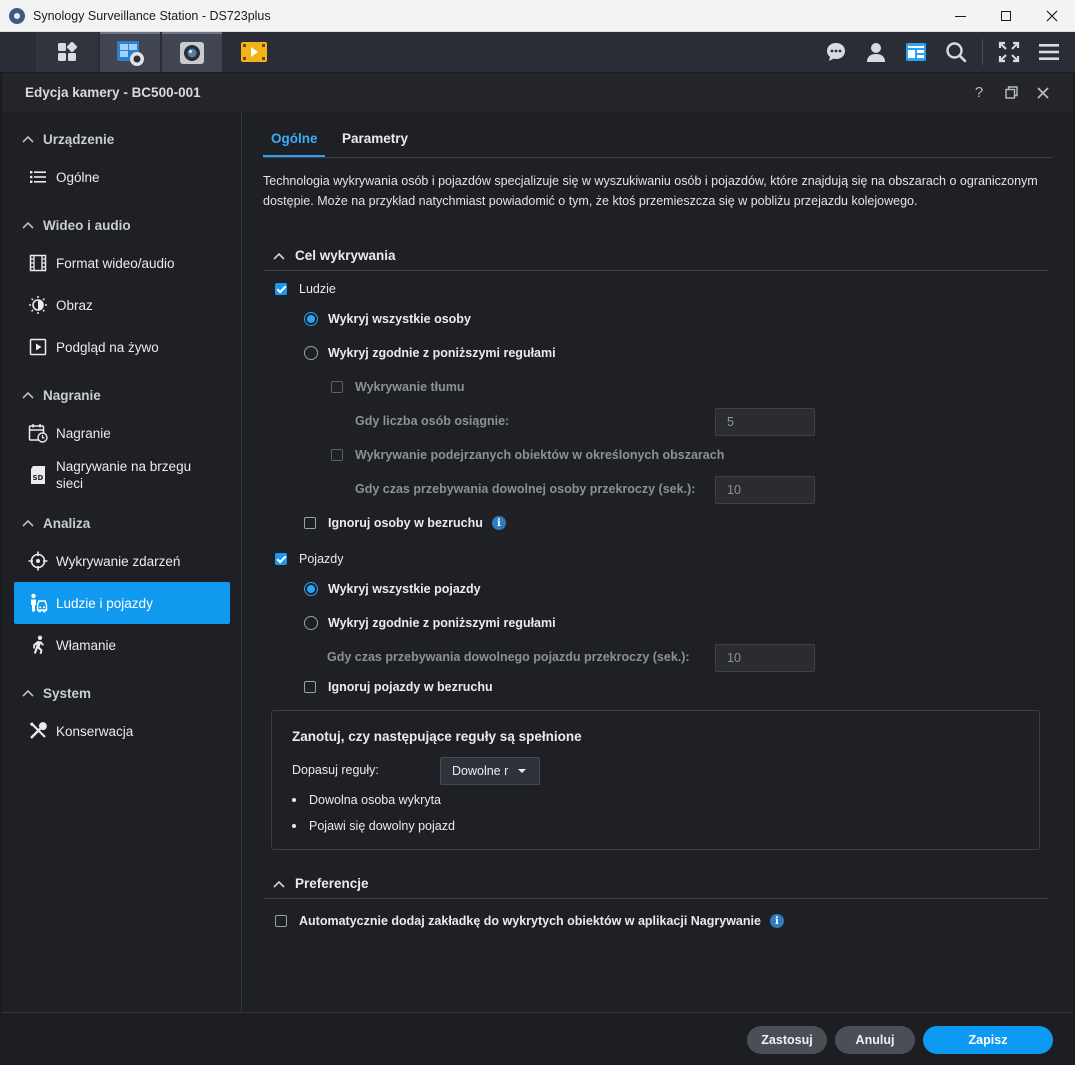 Image resolution: width=1075 pixels, height=1065 pixels. What do you see at coordinates (122, 475) in the screenshot?
I see `sidebar-item-edge-recording: SD Nagrywanie na brzegu sieci` at bounding box center [122, 475].